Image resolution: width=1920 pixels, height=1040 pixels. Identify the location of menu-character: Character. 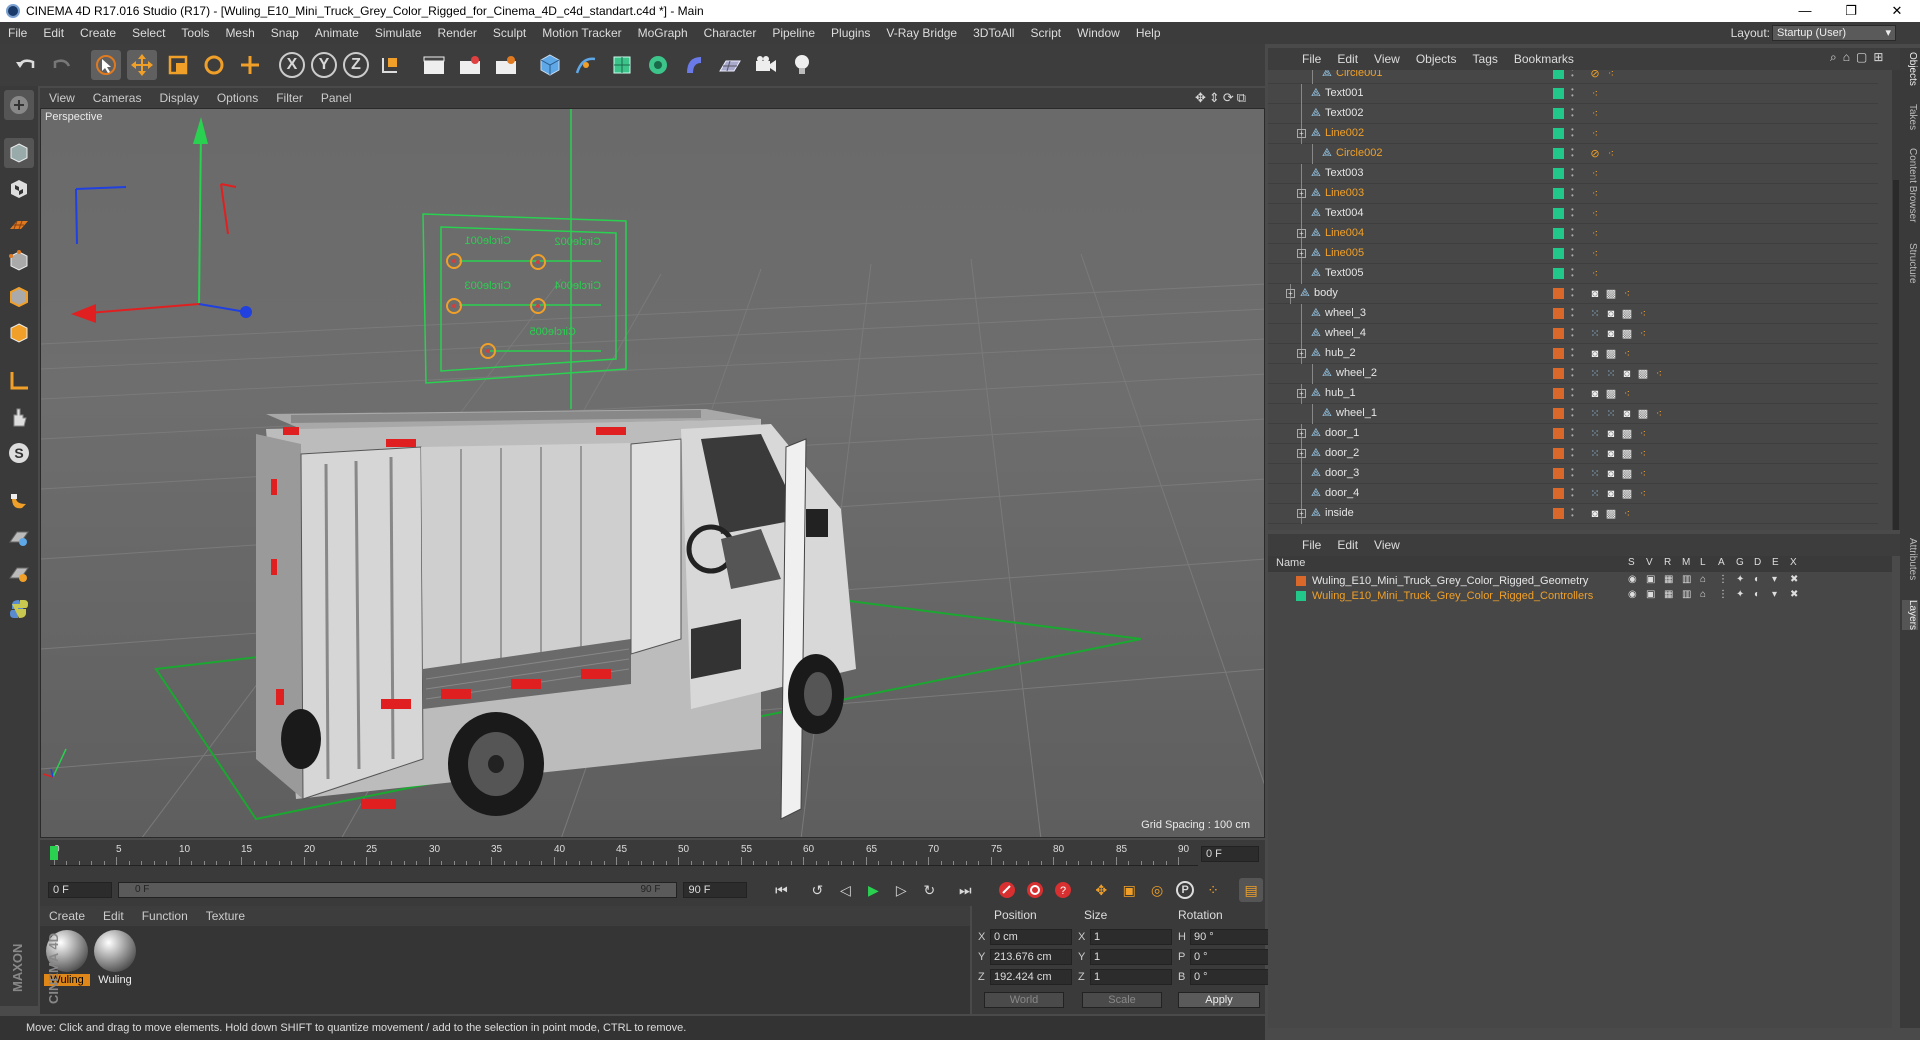
(730, 33).